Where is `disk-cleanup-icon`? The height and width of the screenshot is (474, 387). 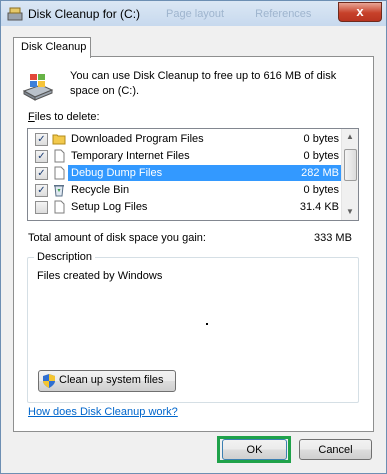
disk-cleanup-icon is located at coordinates (15, 14).